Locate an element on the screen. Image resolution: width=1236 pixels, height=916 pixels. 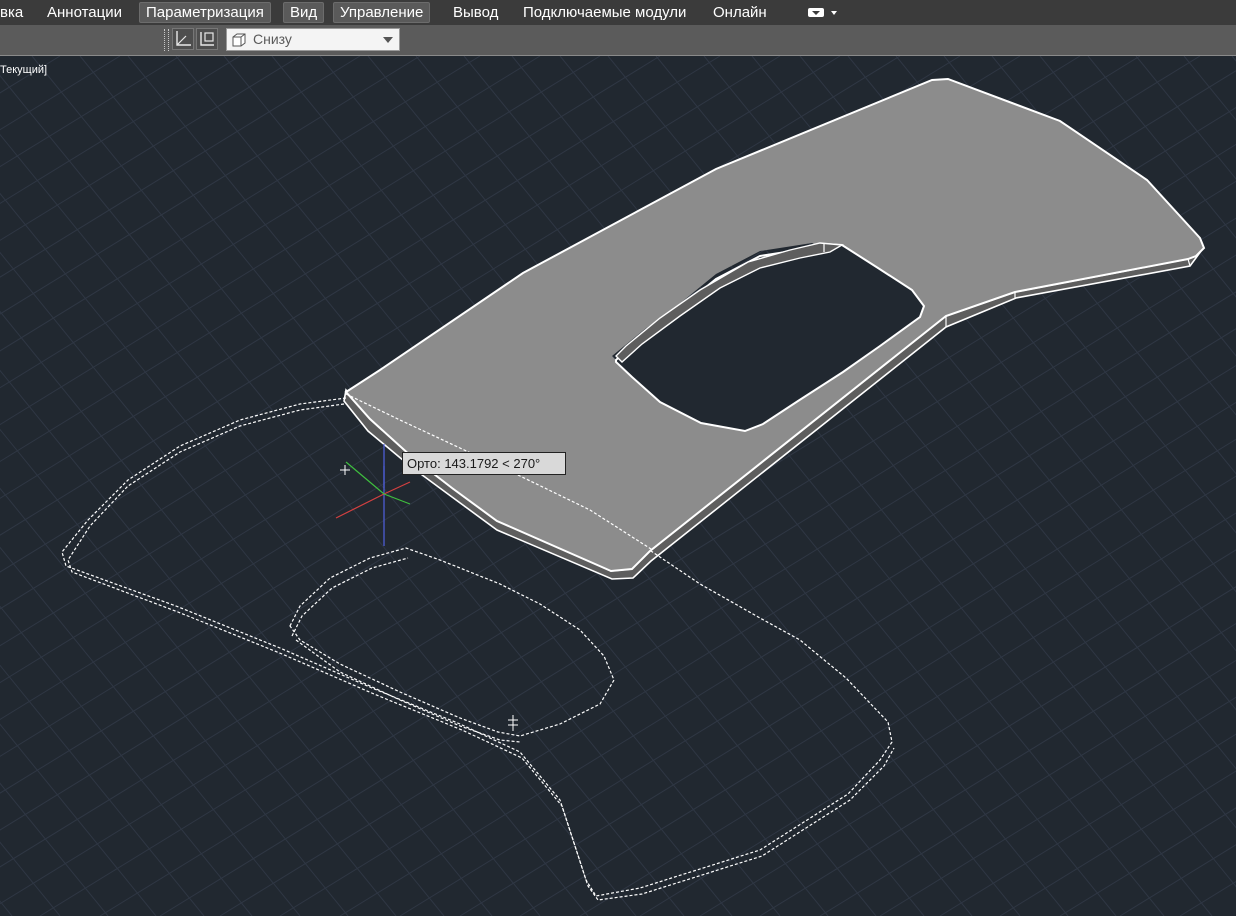
view-cube-icon is located at coordinates (239, 40).